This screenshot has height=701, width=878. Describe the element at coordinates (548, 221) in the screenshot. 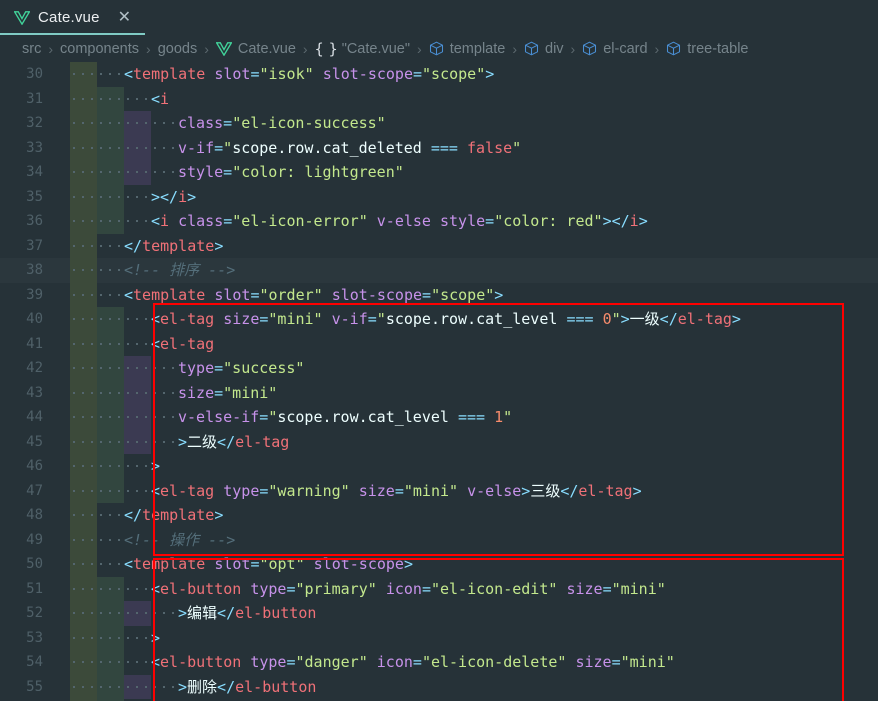

I see `code-token: "color: red"` at that location.